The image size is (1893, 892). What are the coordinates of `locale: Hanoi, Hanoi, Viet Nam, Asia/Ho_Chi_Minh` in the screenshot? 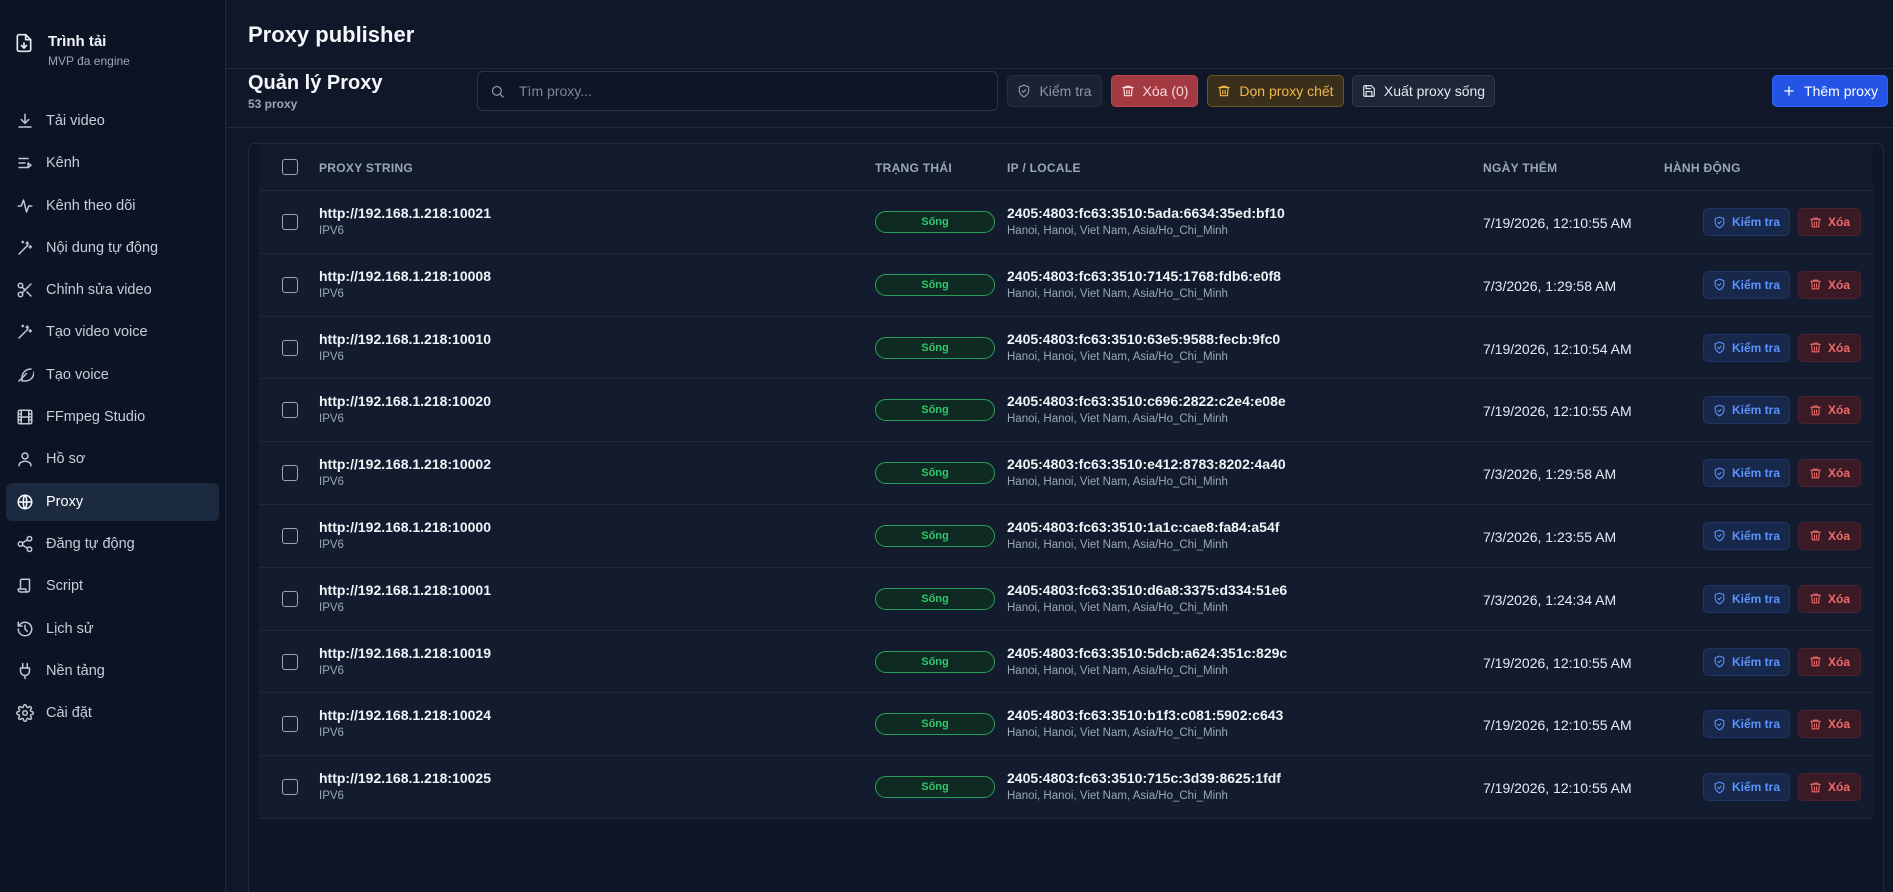 It's located at (1117, 733).